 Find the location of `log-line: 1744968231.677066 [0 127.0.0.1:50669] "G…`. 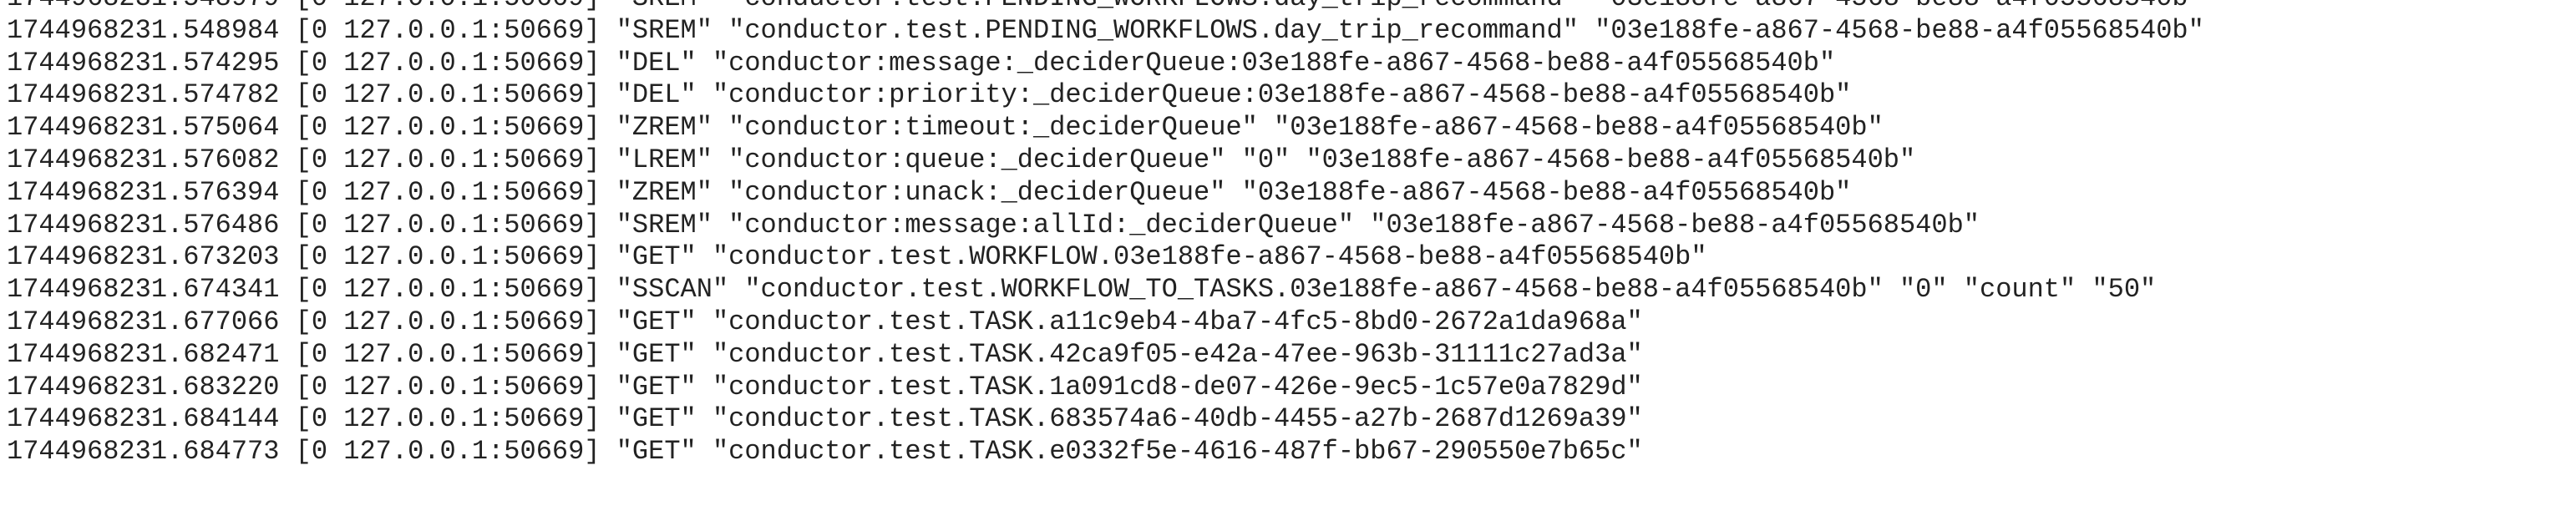

log-line: 1744968231.677066 [0 127.0.0.1:50669] "G… is located at coordinates (825, 321).